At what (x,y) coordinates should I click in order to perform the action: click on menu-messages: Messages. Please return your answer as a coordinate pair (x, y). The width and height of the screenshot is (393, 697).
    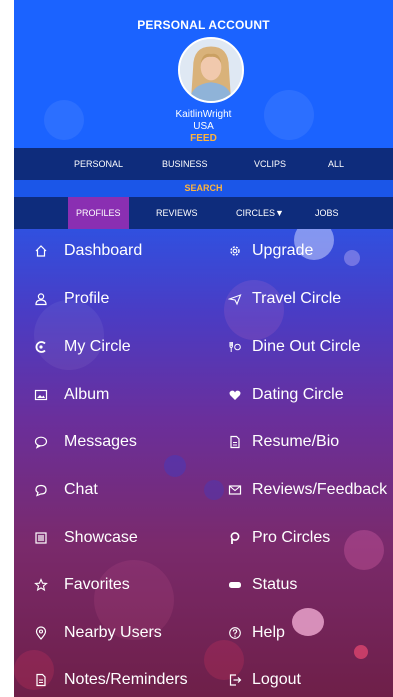
    Looking at the image, I should click on (85, 442).